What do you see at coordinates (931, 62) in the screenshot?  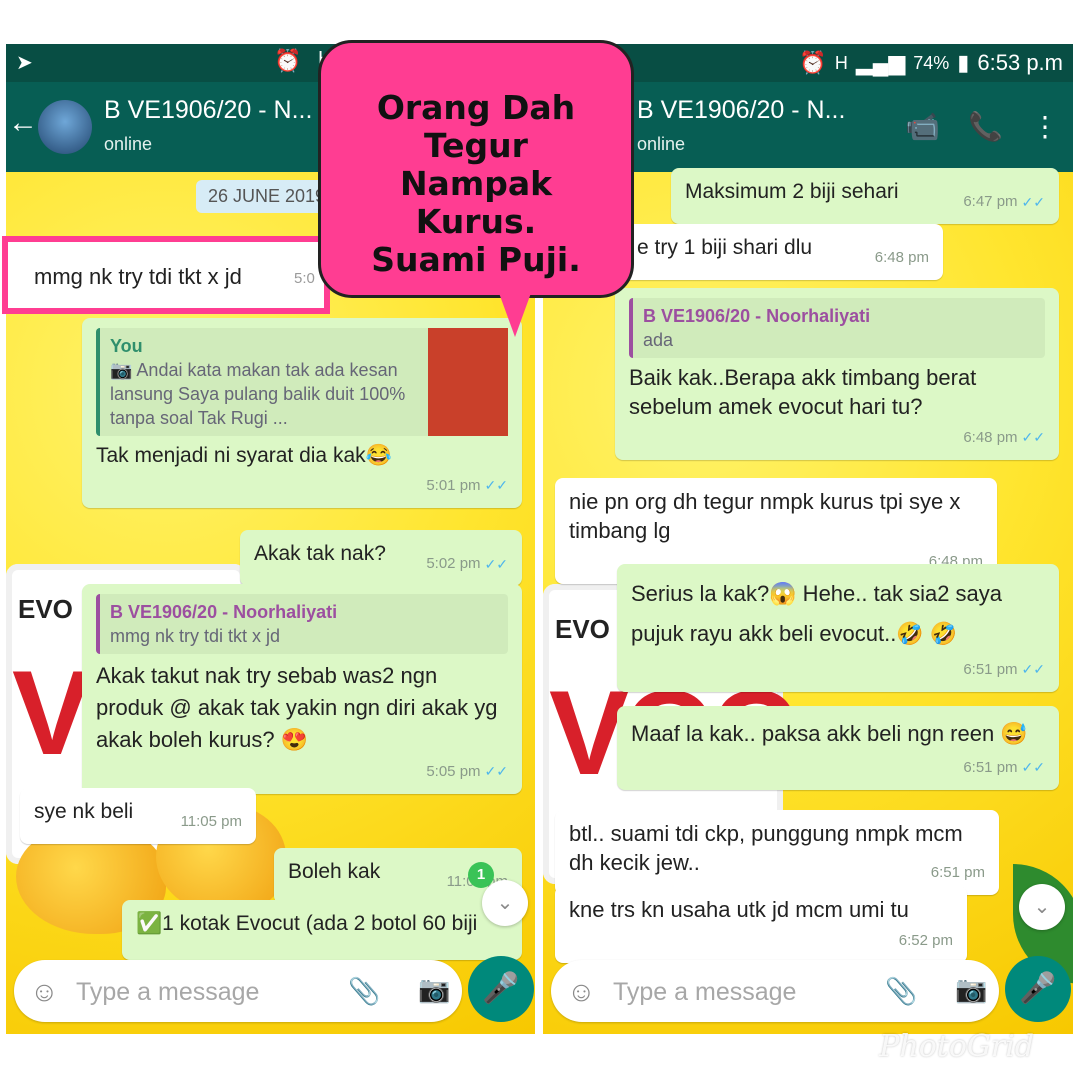 I see `battery-percent: 74%` at bounding box center [931, 62].